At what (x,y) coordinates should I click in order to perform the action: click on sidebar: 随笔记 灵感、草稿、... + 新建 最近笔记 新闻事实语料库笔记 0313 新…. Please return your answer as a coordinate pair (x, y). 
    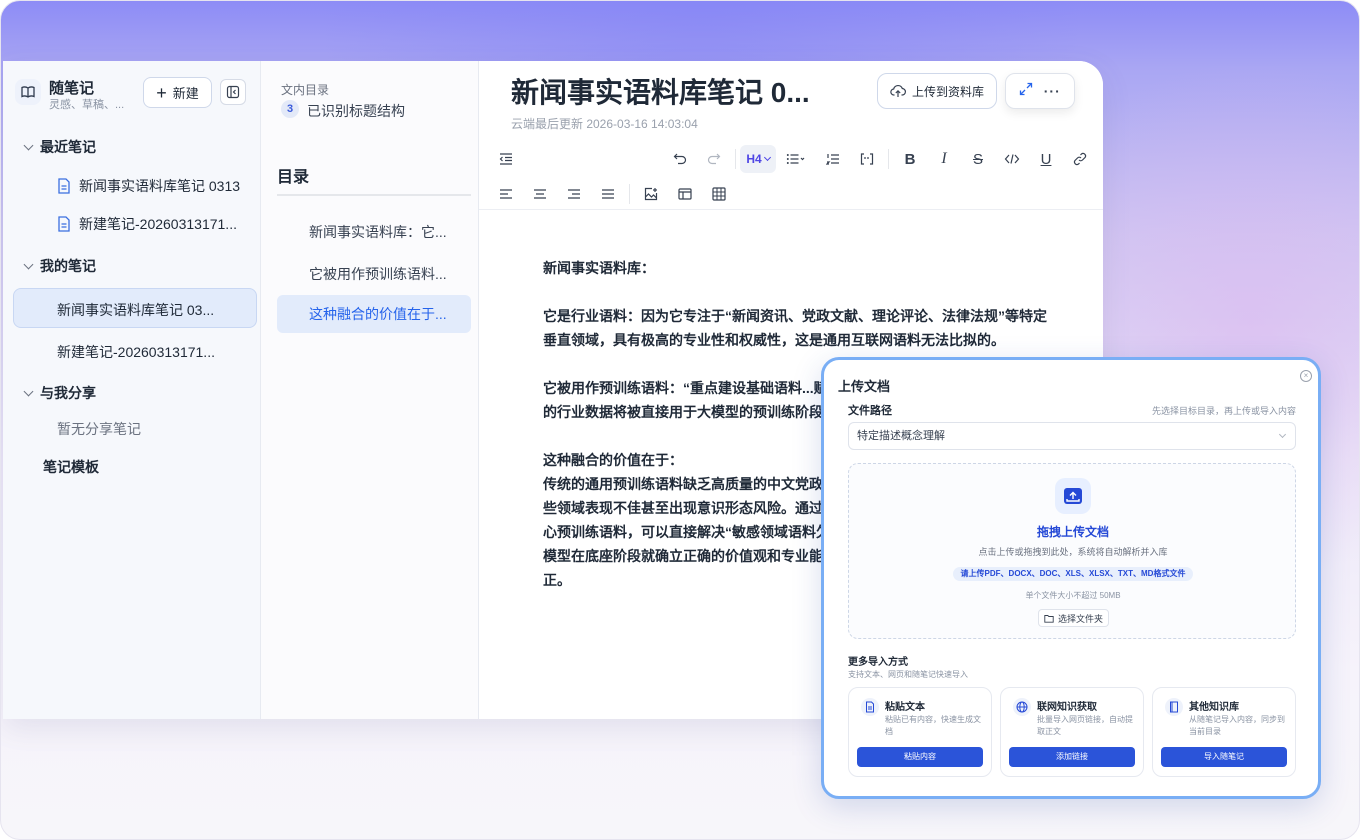
    Looking at the image, I should click on (132, 390).